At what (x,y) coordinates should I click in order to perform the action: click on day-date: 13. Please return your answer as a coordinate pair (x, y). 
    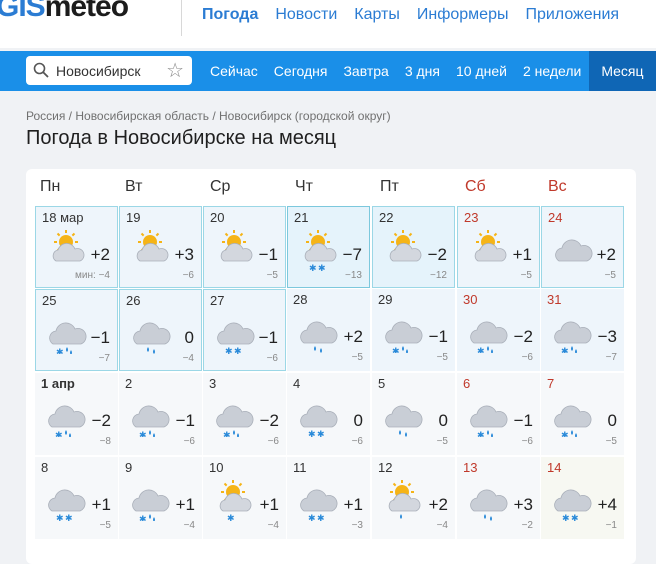
    Looking at the image, I should click on (470, 467).